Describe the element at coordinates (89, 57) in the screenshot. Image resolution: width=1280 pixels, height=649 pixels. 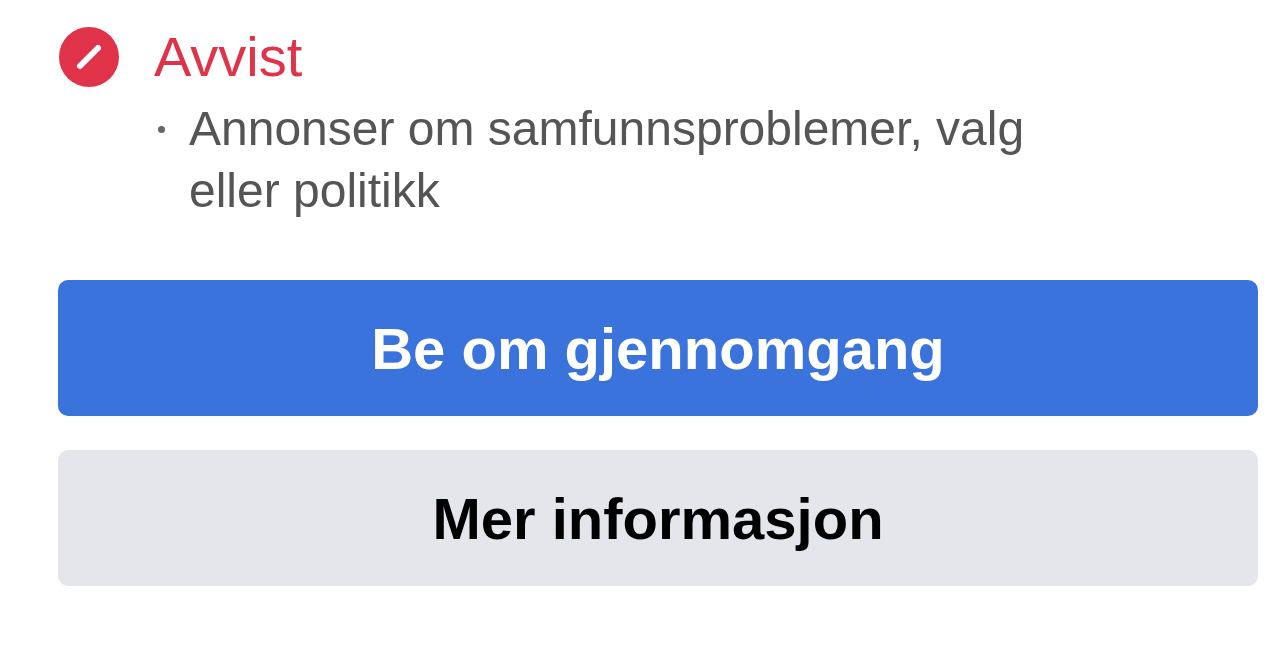
I see `slash-circle-icon` at that location.